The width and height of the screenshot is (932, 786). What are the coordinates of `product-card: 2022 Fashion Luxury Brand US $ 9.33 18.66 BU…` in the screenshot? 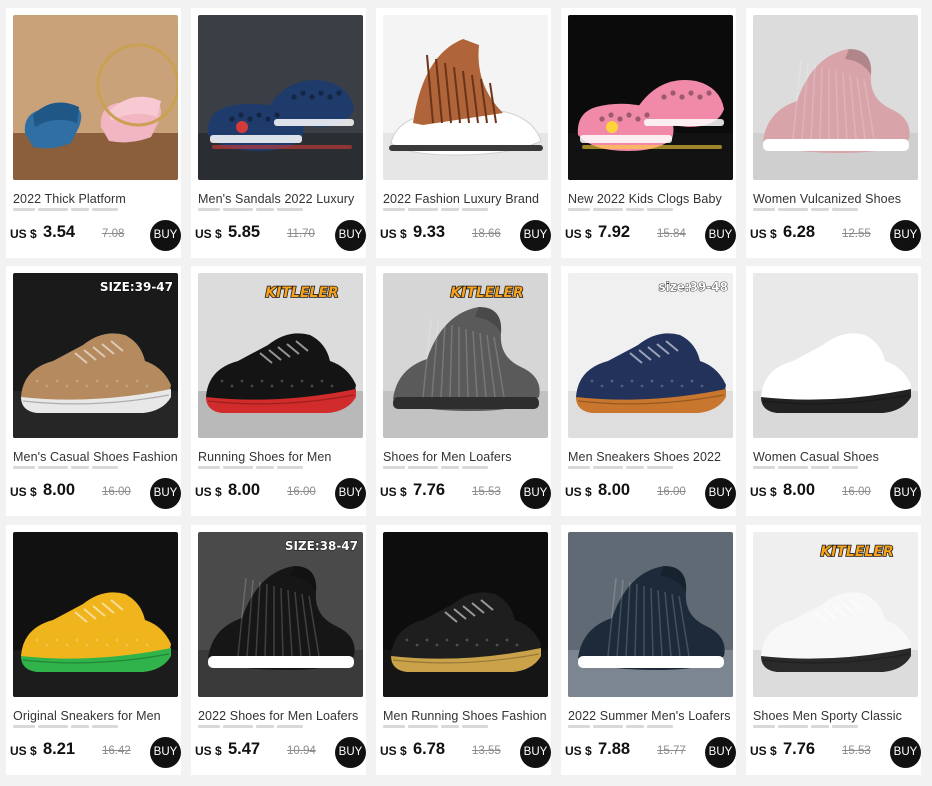 It's located at (463, 133).